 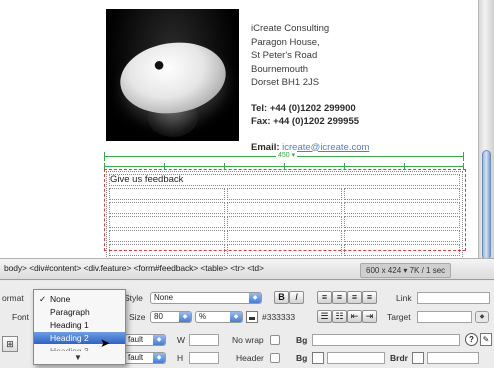 What do you see at coordinates (60, 299) in the screenshot?
I see `menu-item-label: None` at bounding box center [60, 299].